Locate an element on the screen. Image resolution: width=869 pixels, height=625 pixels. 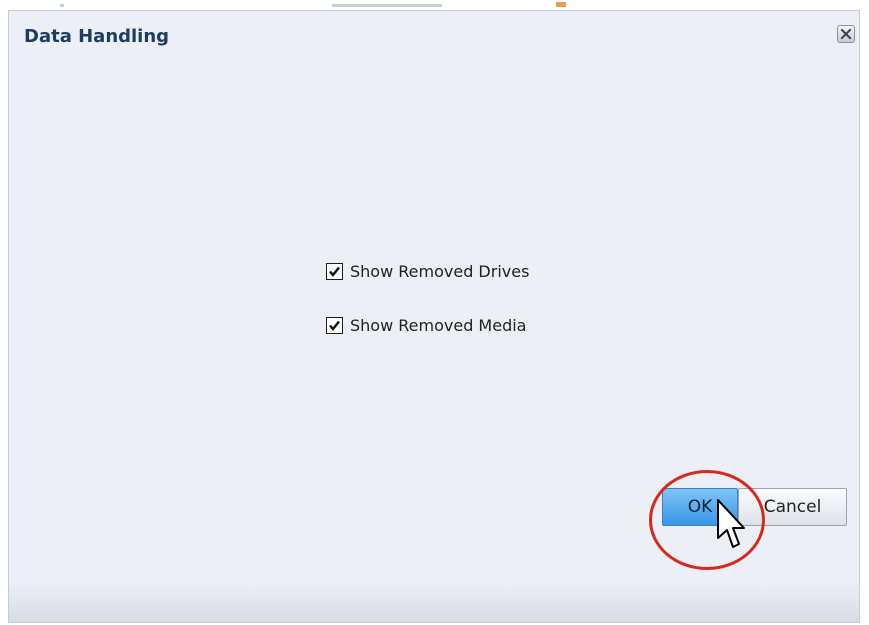
option-show-removed-drives: Show Removed Drives is located at coordinates (427, 271).